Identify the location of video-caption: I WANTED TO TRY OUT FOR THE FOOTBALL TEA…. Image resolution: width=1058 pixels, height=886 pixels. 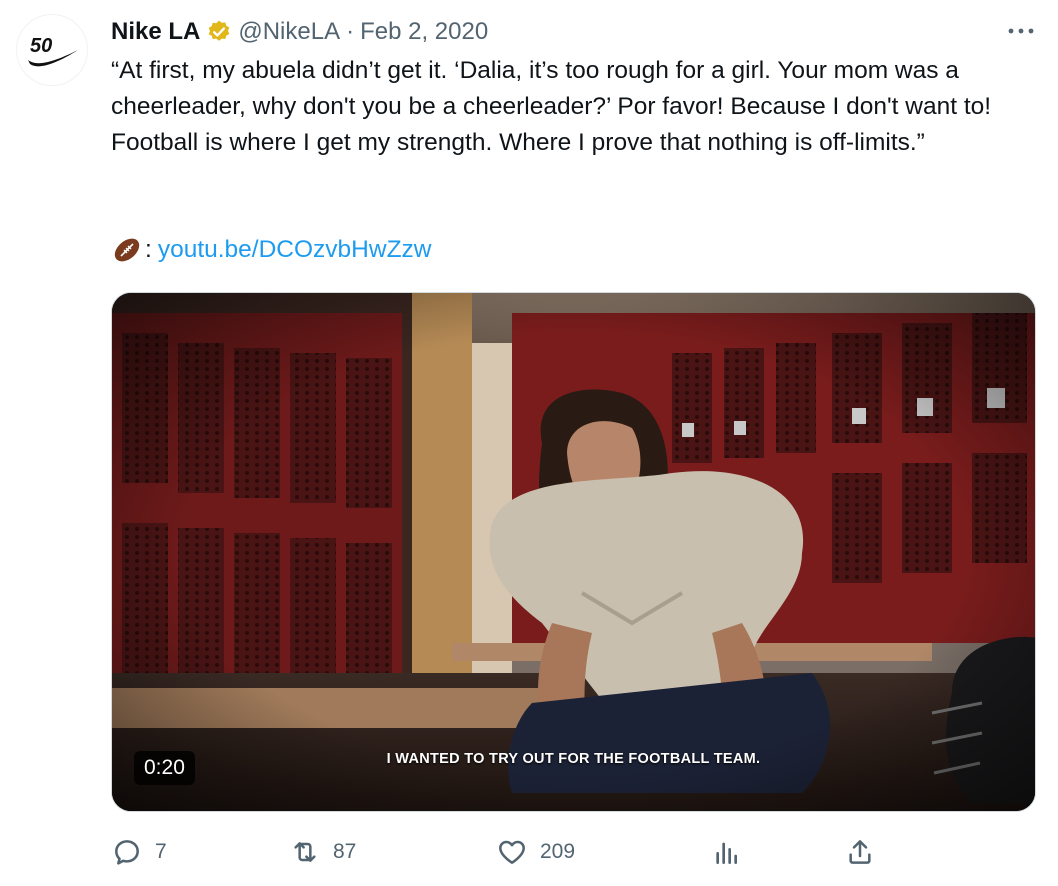
(573, 759).